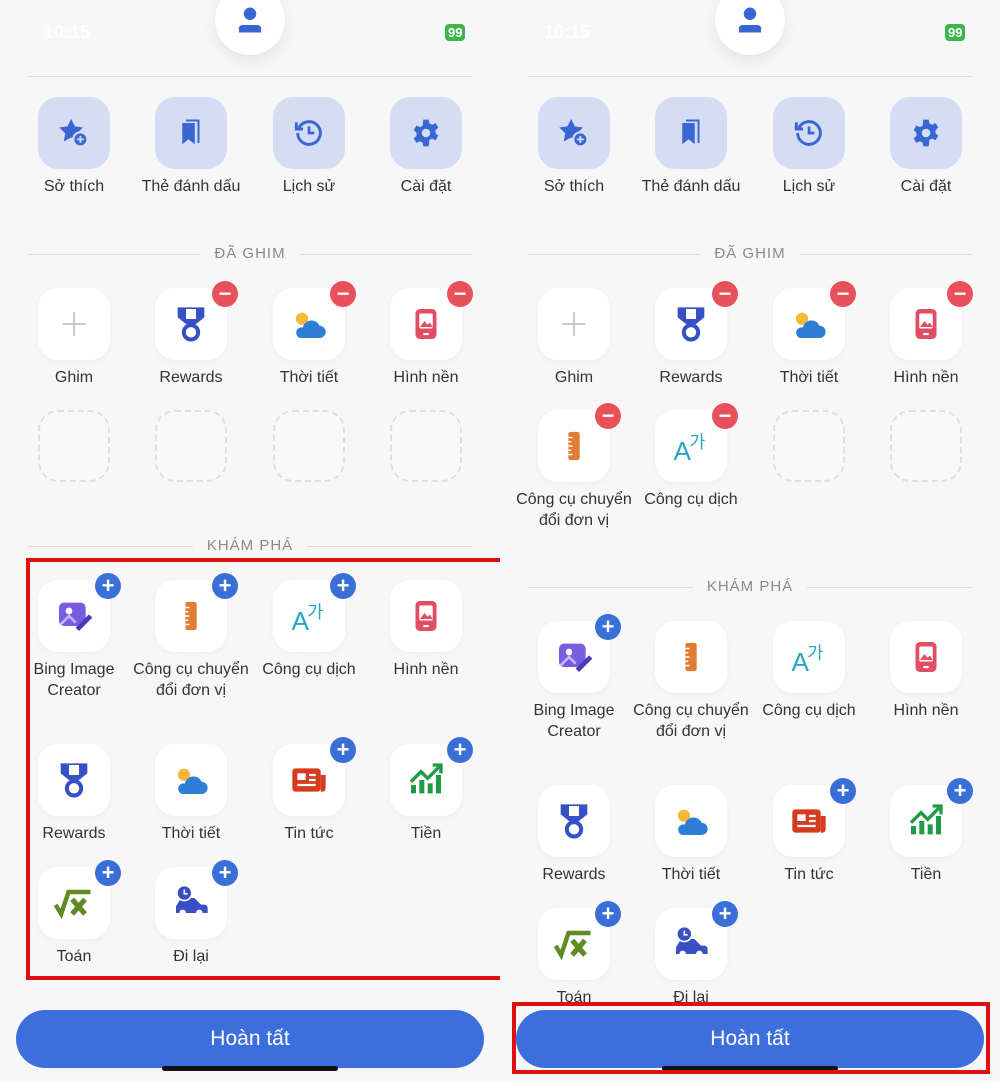 The width and height of the screenshot is (1000, 1082). What do you see at coordinates (574, 657) in the screenshot?
I see `image-creator-icon` at bounding box center [574, 657].